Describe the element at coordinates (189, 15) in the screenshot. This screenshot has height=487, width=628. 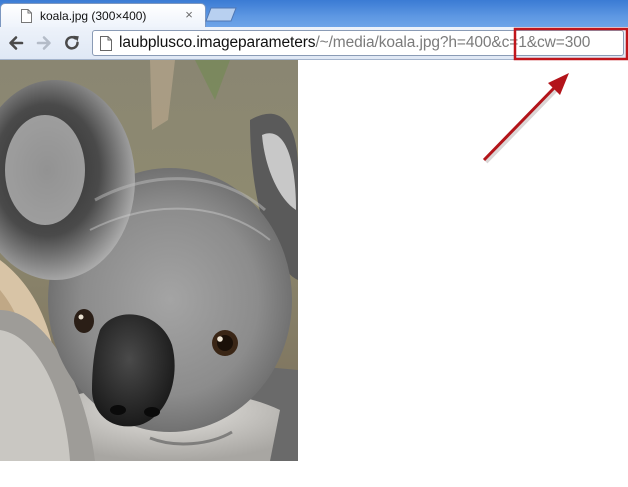
I see `close-icon: ×` at that location.